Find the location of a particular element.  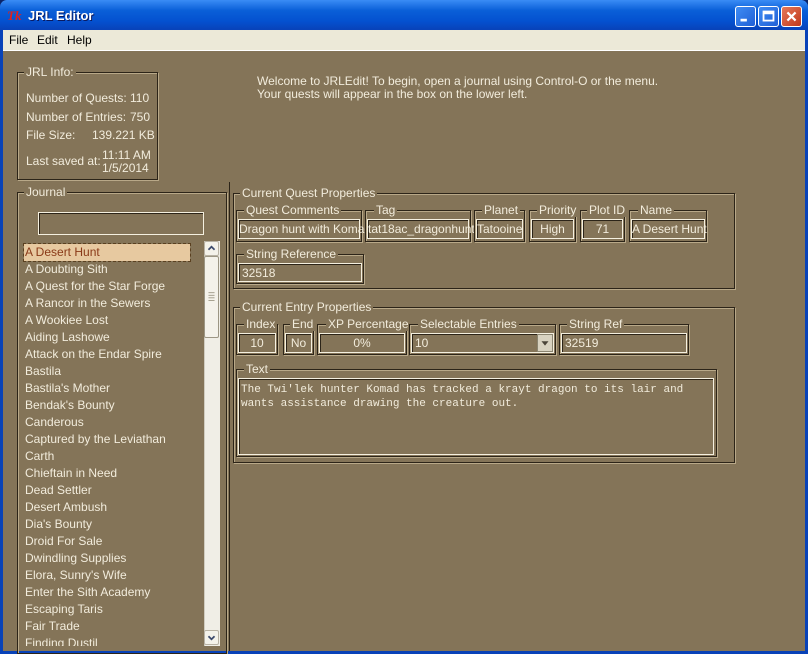

grip-icon is located at coordinates (211, 296).